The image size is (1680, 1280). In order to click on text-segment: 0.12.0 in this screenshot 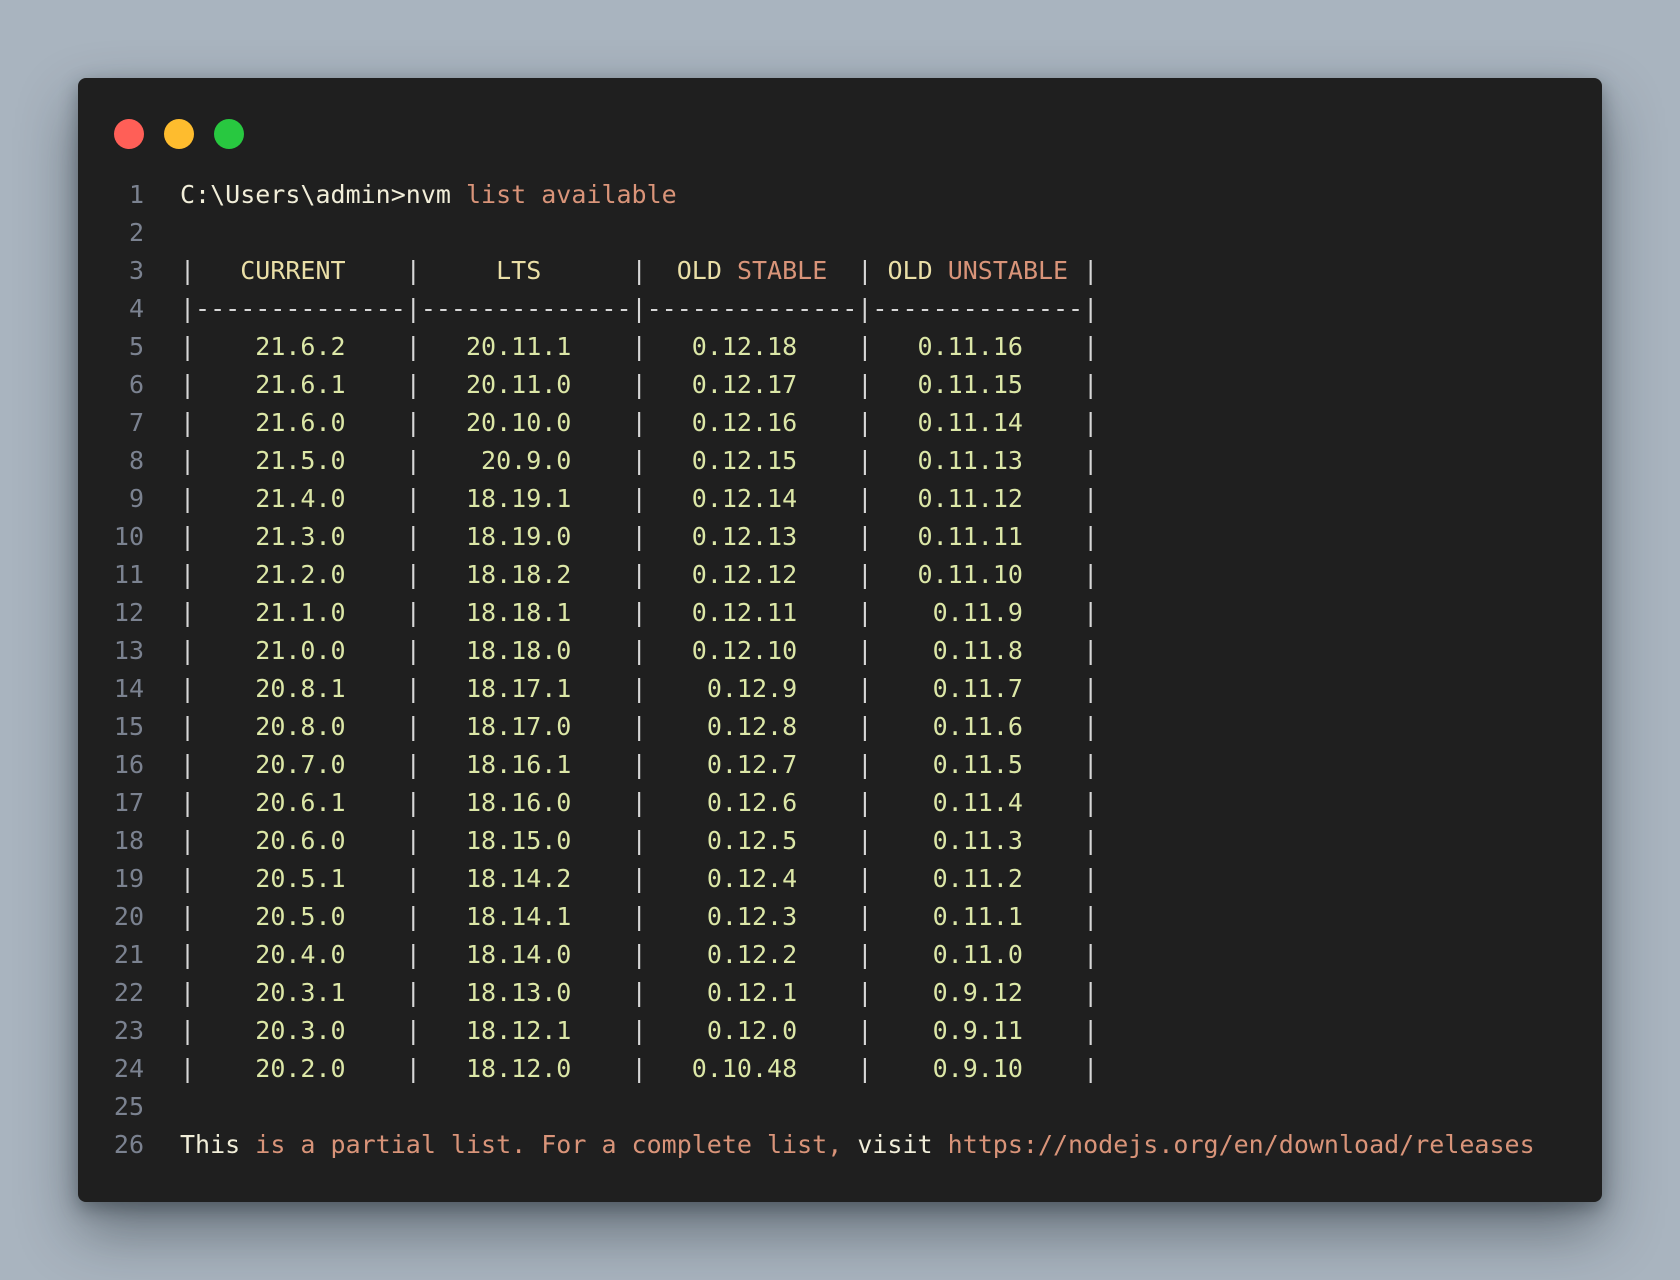, I will do `click(752, 1030)`.